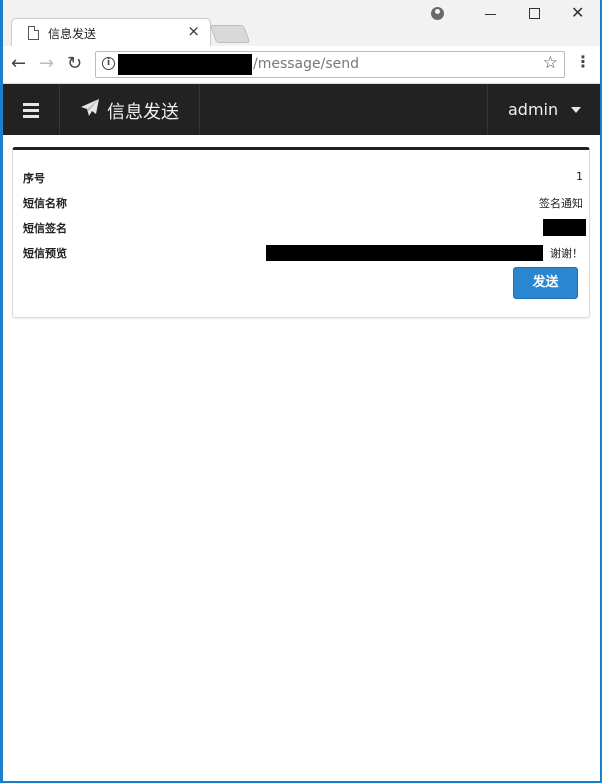  I want to click on page-icon, so click(33, 33).